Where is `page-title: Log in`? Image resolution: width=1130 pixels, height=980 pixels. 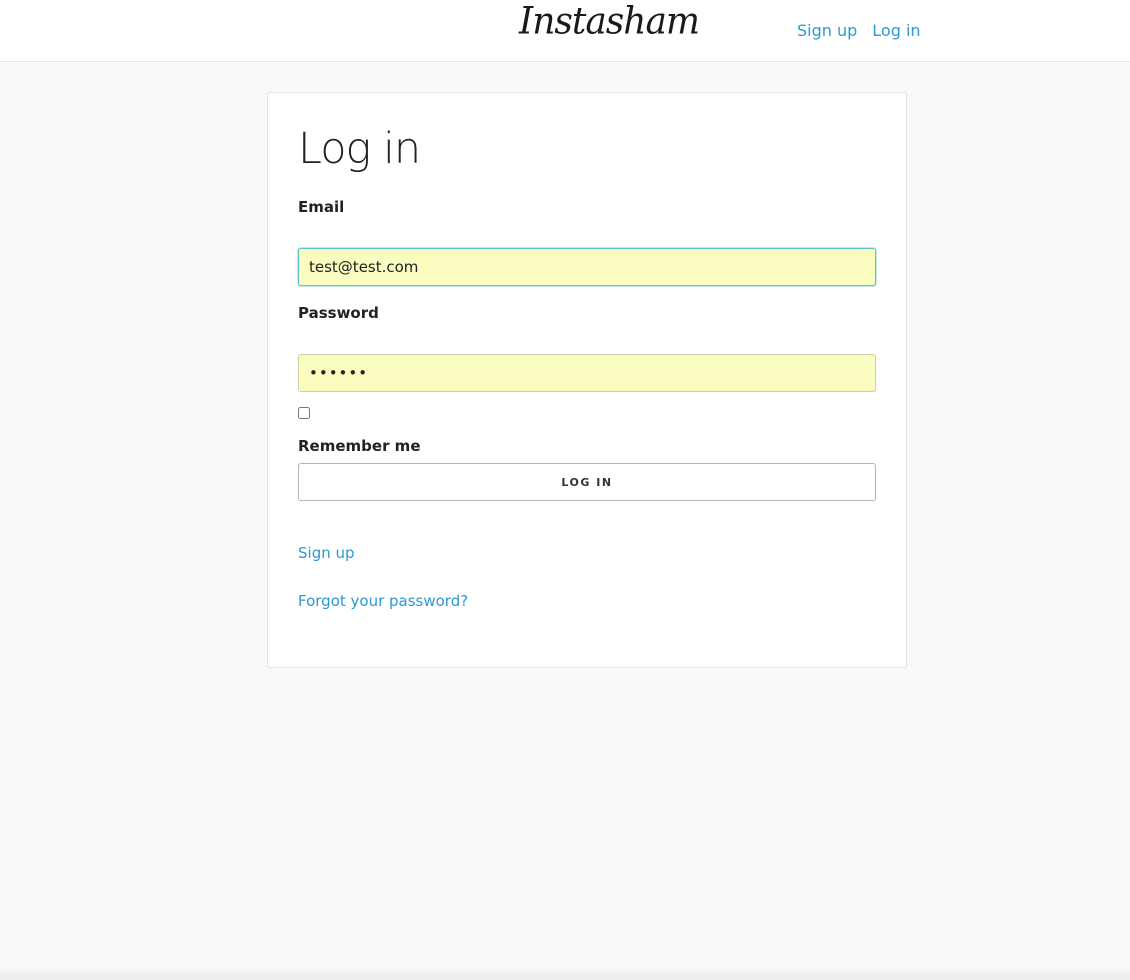
page-title: Log in is located at coordinates (359, 149).